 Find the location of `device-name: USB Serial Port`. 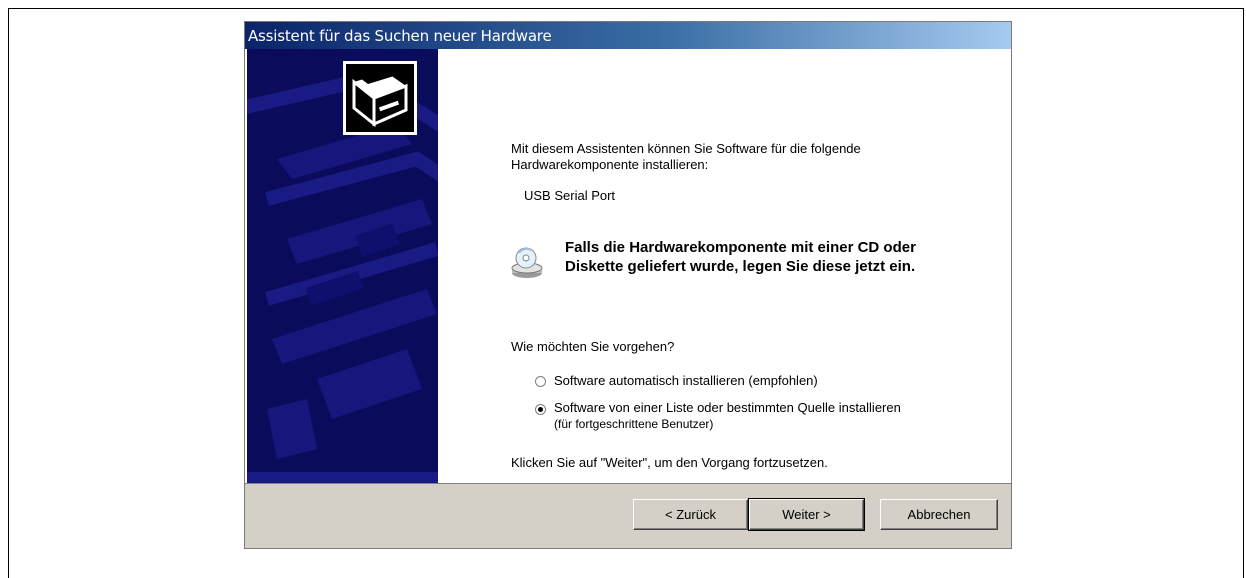

device-name: USB Serial Port is located at coordinates (570, 195).